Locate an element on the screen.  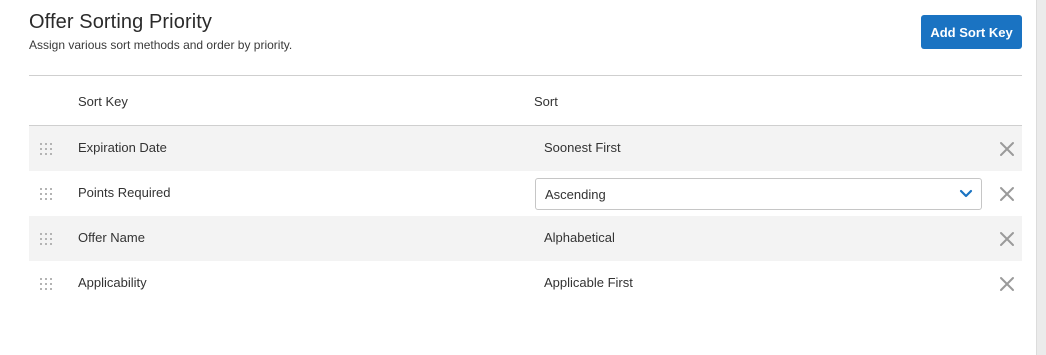
scrollbar-track is located at coordinates (1041, 177).